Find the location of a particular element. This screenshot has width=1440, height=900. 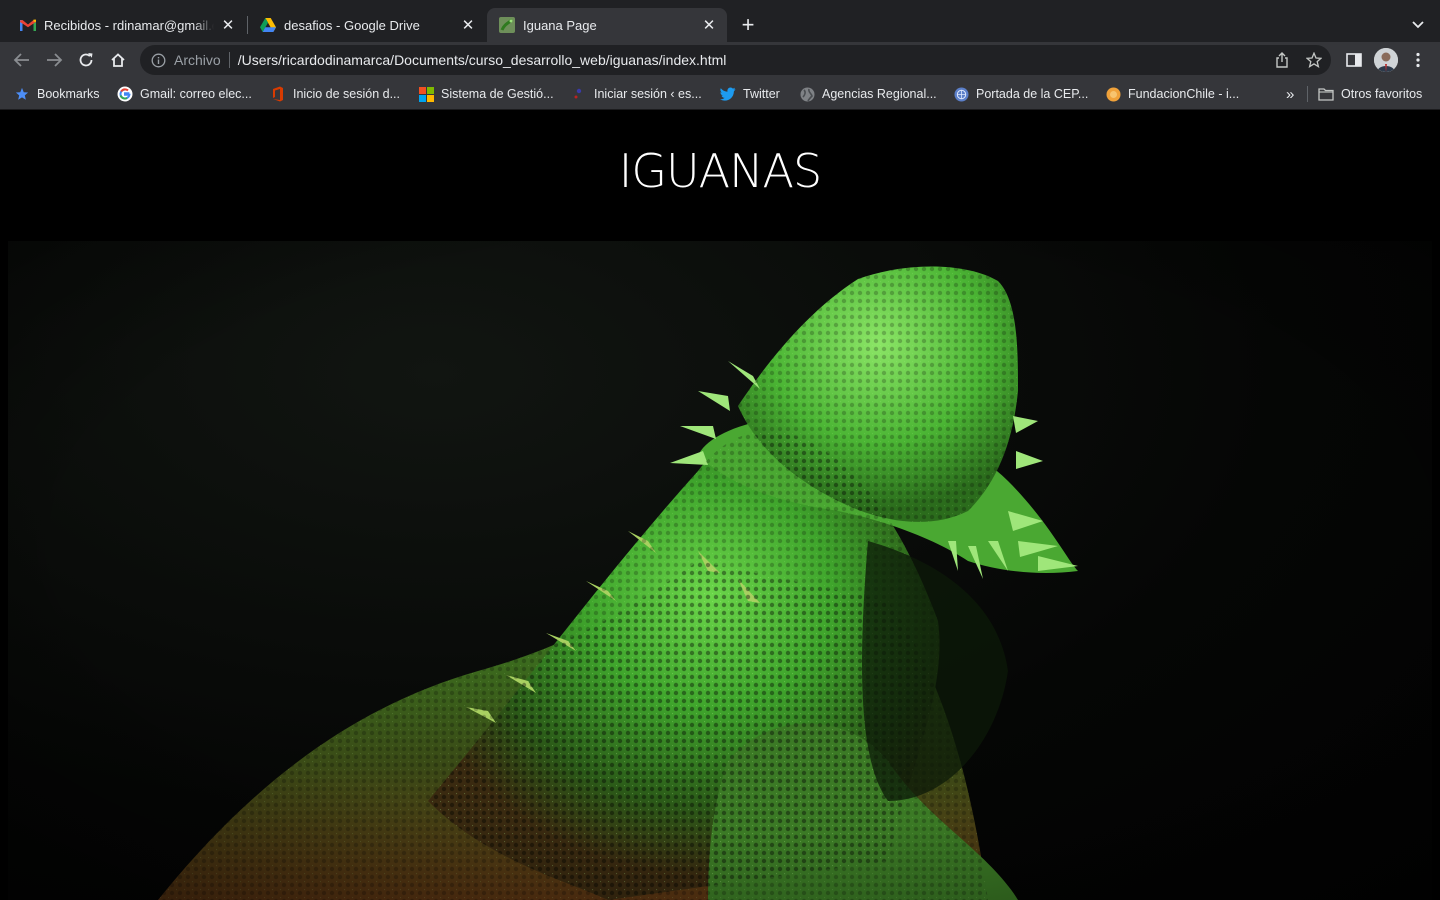

bookmark-item: Twitter is located at coordinates (750, 94).